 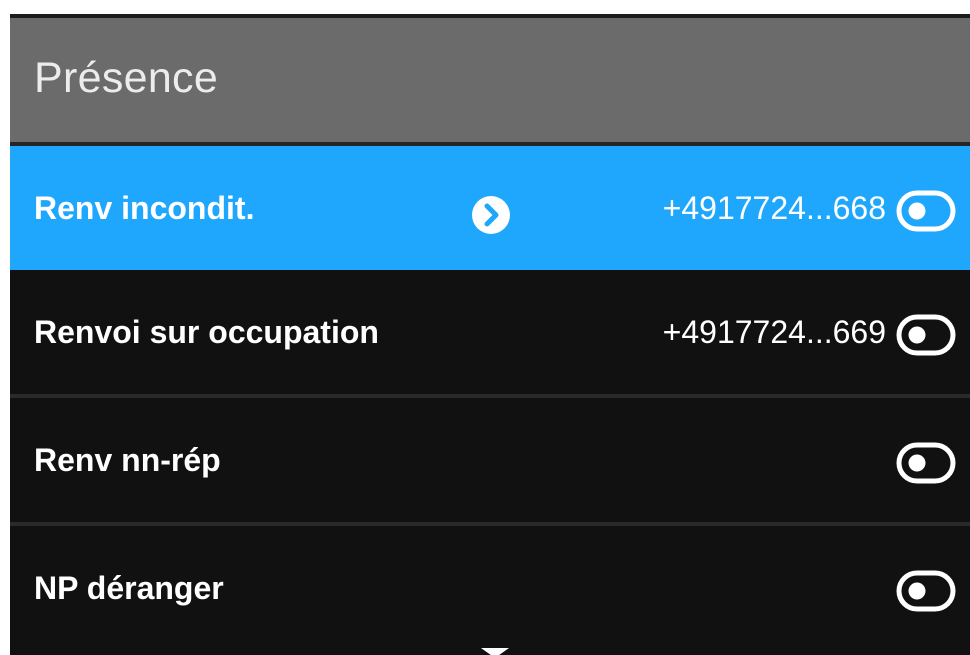 What do you see at coordinates (144, 208) in the screenshot?
I see `list-item-label: Renv incondit.` at bounding box center [144, 208].